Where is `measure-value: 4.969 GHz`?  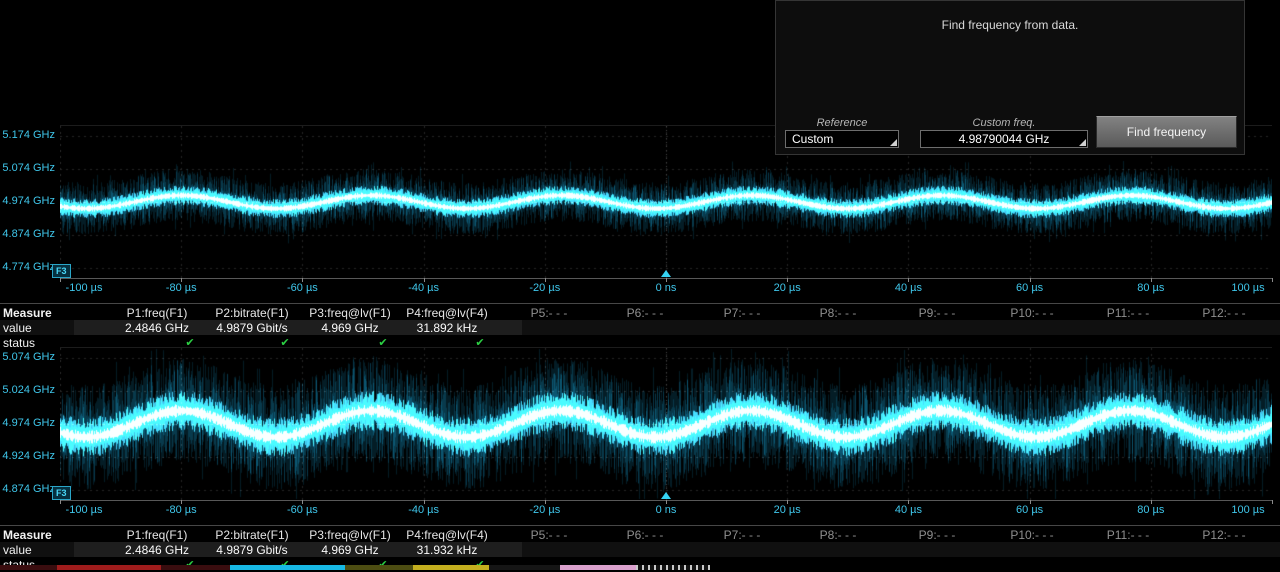
measure-value: 4.969 GHz is located at coordinates (350, 328).